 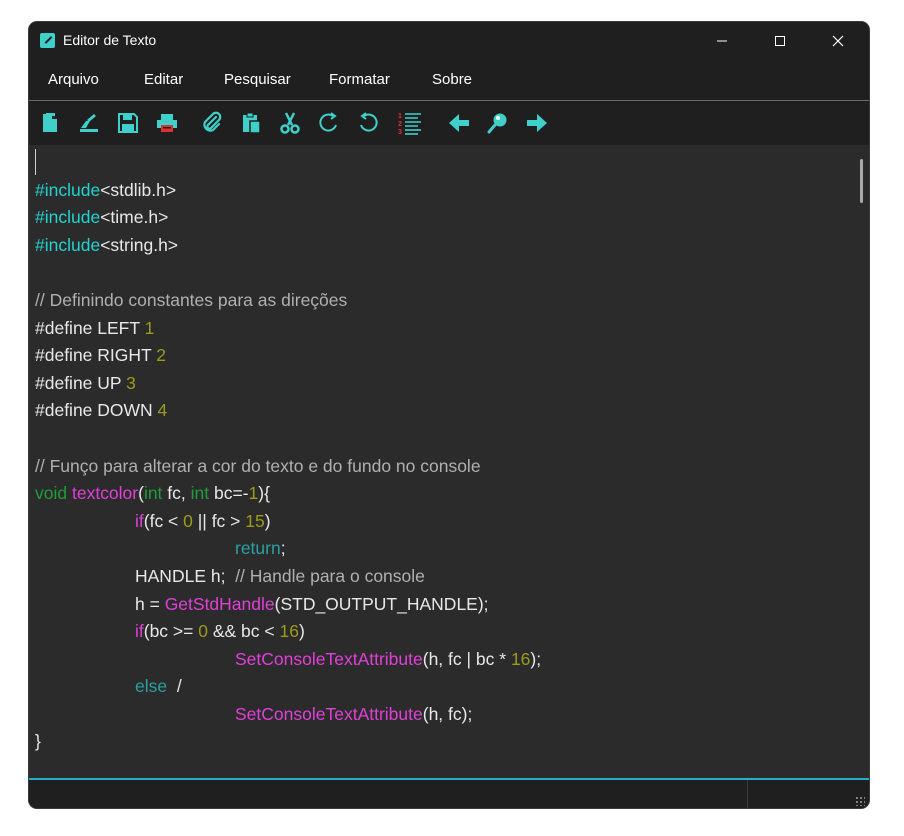 What do you see at coordinates (368, 123) in the screenshot?
I see `undo-button` at bounding box center [368, 123].